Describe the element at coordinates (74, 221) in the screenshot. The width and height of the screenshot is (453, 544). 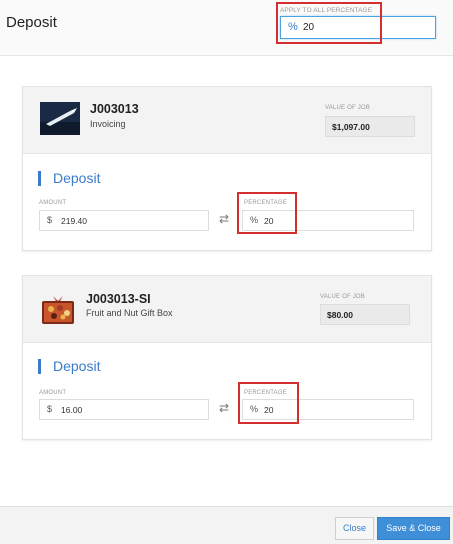
I see `amount-value: 219.40` at that location.